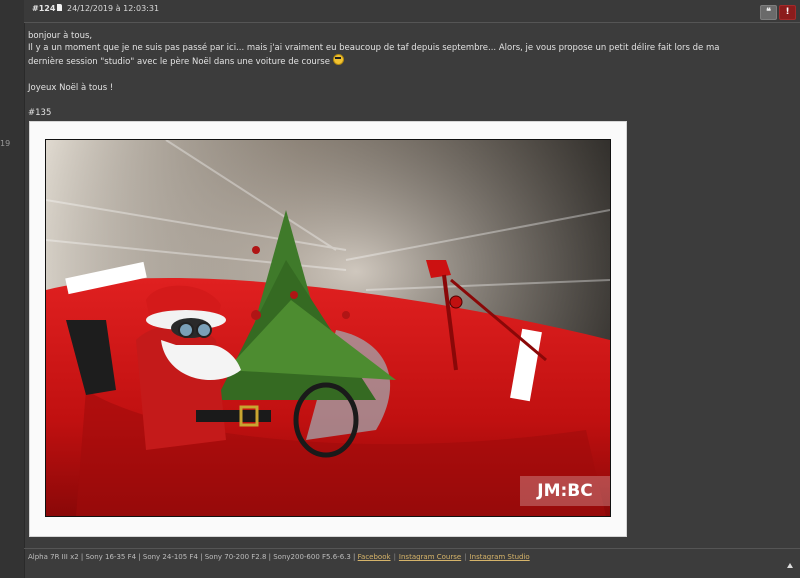  What do you see at coordinates (565, 491) in the screenshot?
I see `photo-watermark: JM:BC` at bounding box center [565, 491].